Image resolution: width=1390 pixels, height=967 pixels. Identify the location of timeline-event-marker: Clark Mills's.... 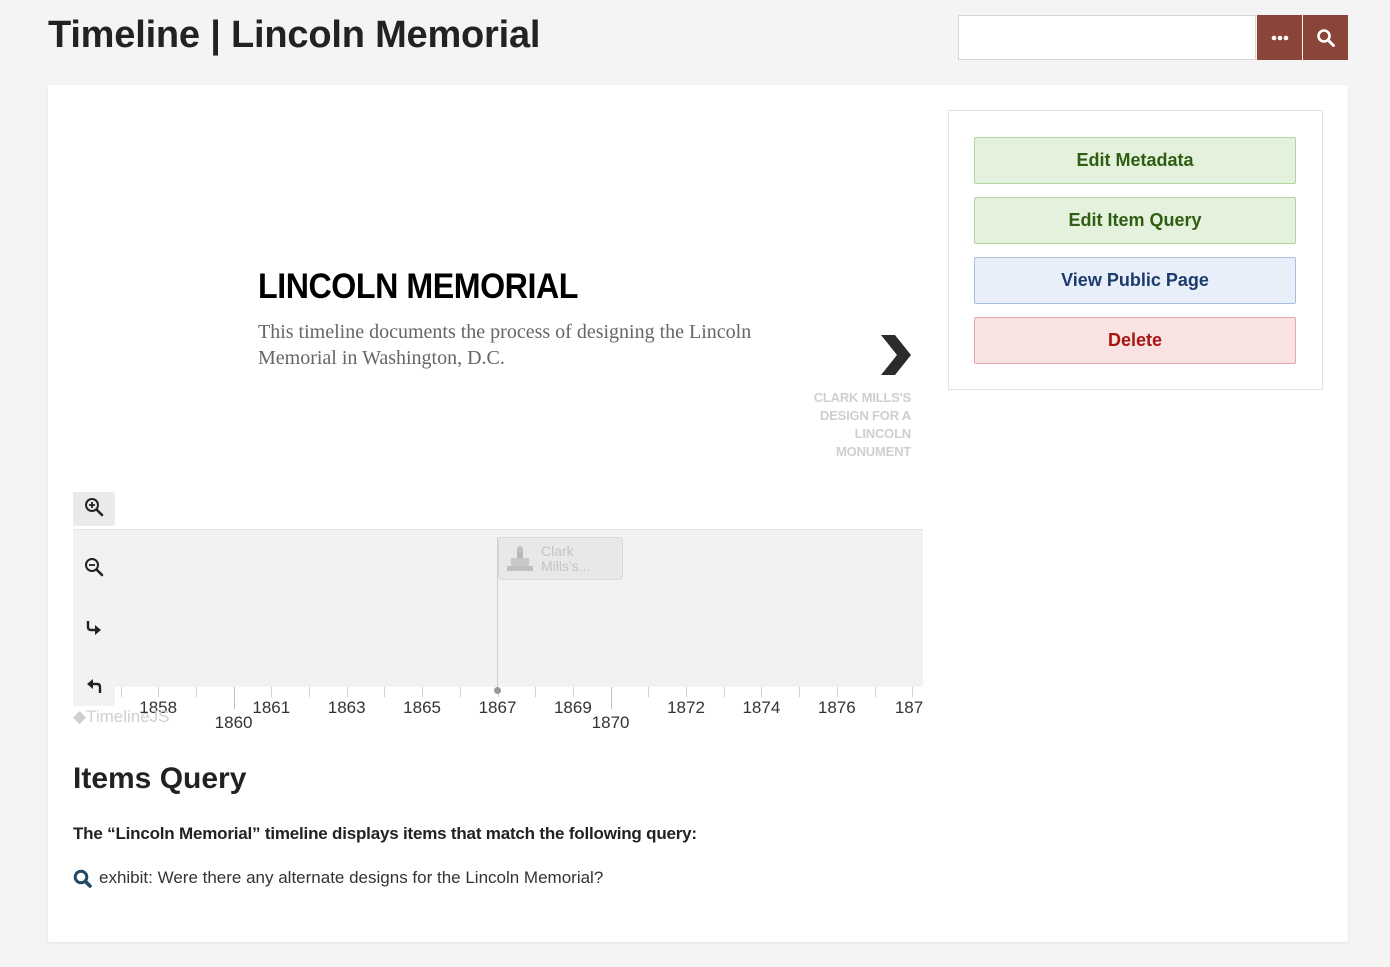
(560, 558).